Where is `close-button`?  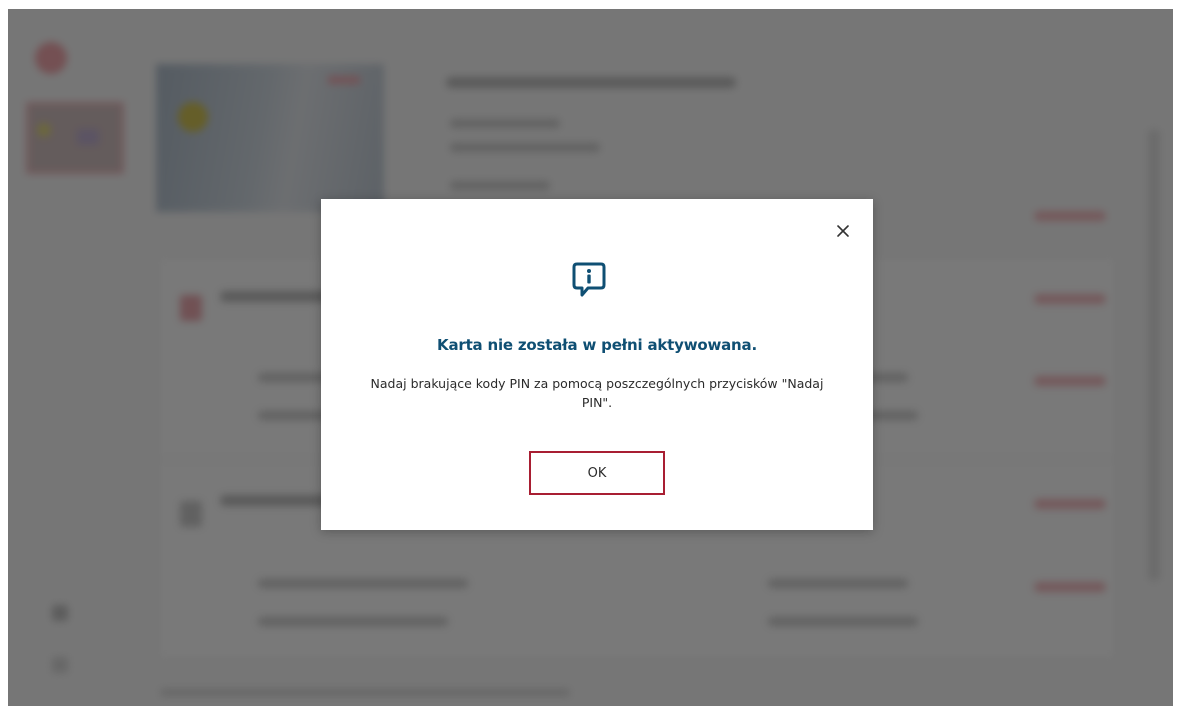
close-button is located at coordinates (843, 231).